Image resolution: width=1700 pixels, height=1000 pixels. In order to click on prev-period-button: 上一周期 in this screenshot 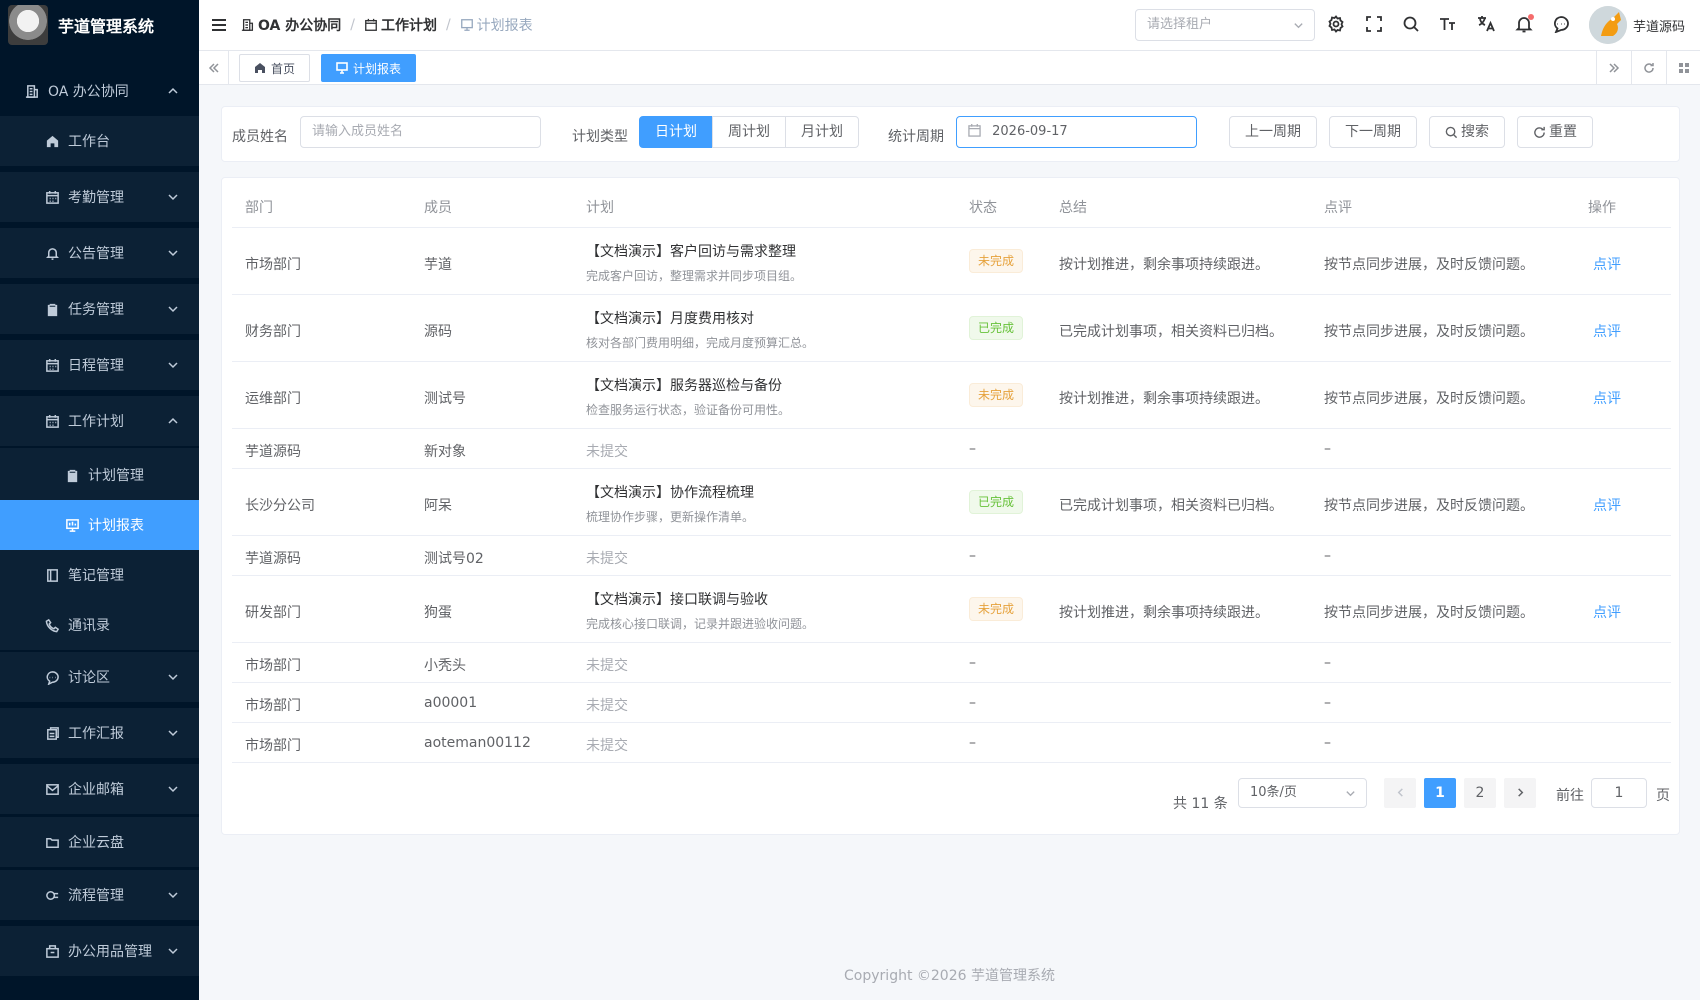, I will do `click(1273, 132)`.